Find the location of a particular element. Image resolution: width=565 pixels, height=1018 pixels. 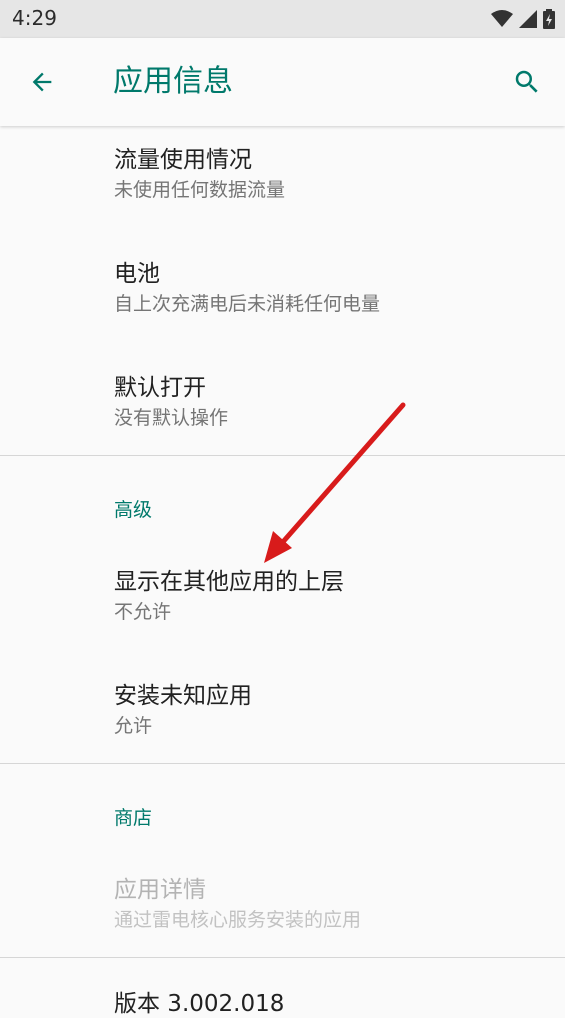

install-unknown-apps-item: 安装未知应用 允许 is located at coordinates (282, 712).